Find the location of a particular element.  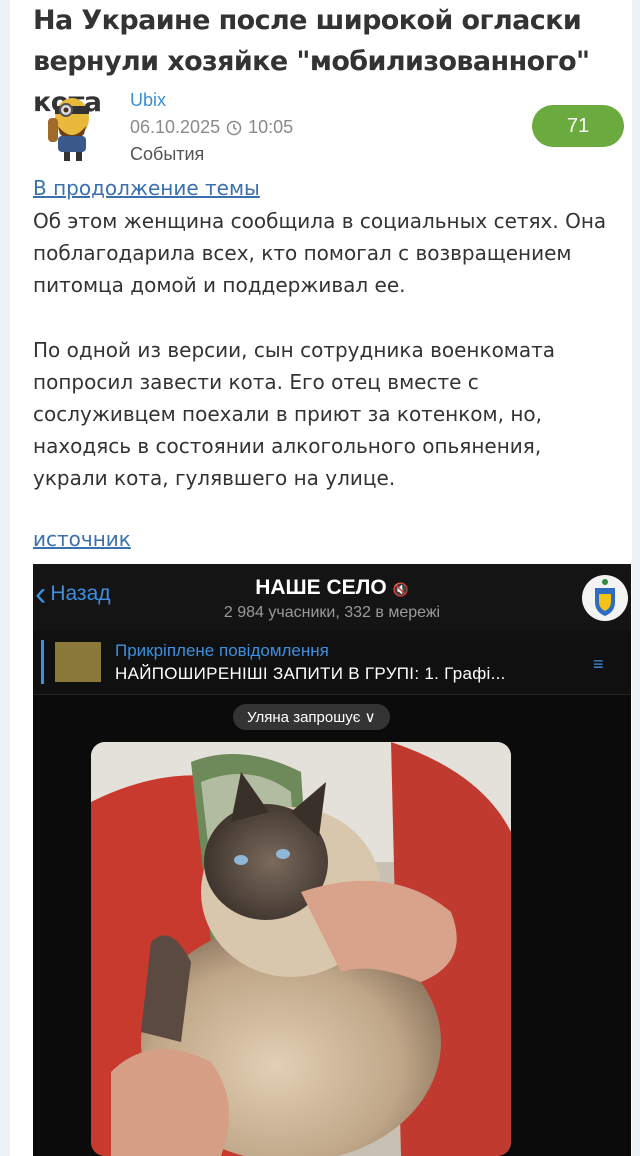

group-title-text: НАШЕ СЕЛО is located at coordinates (321, 587).